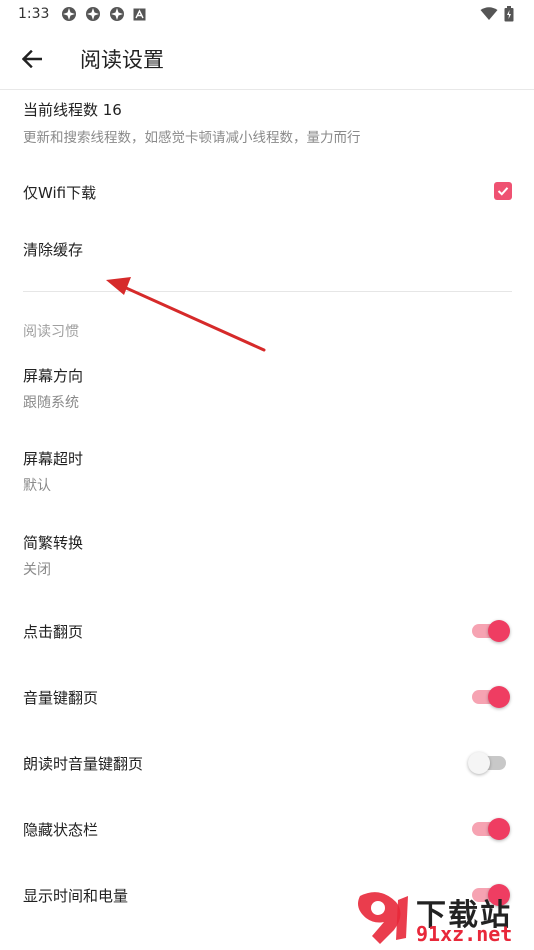 This screenshot has height=950, width=534. I want to click on status-time: 1:33, so click(34, 14).